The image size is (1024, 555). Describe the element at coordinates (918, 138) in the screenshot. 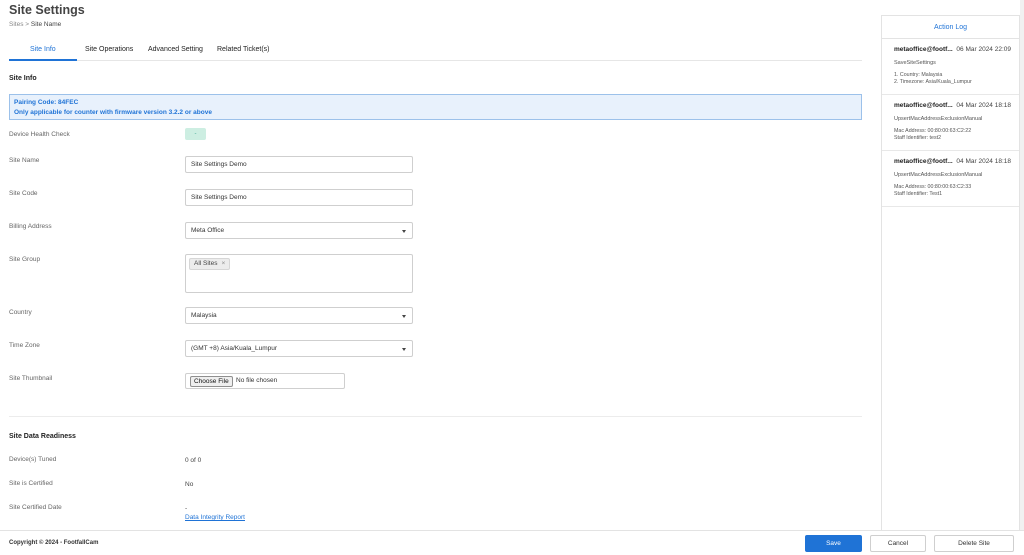

I see `log-detail-line: Staff Identifier: test2` at that location.